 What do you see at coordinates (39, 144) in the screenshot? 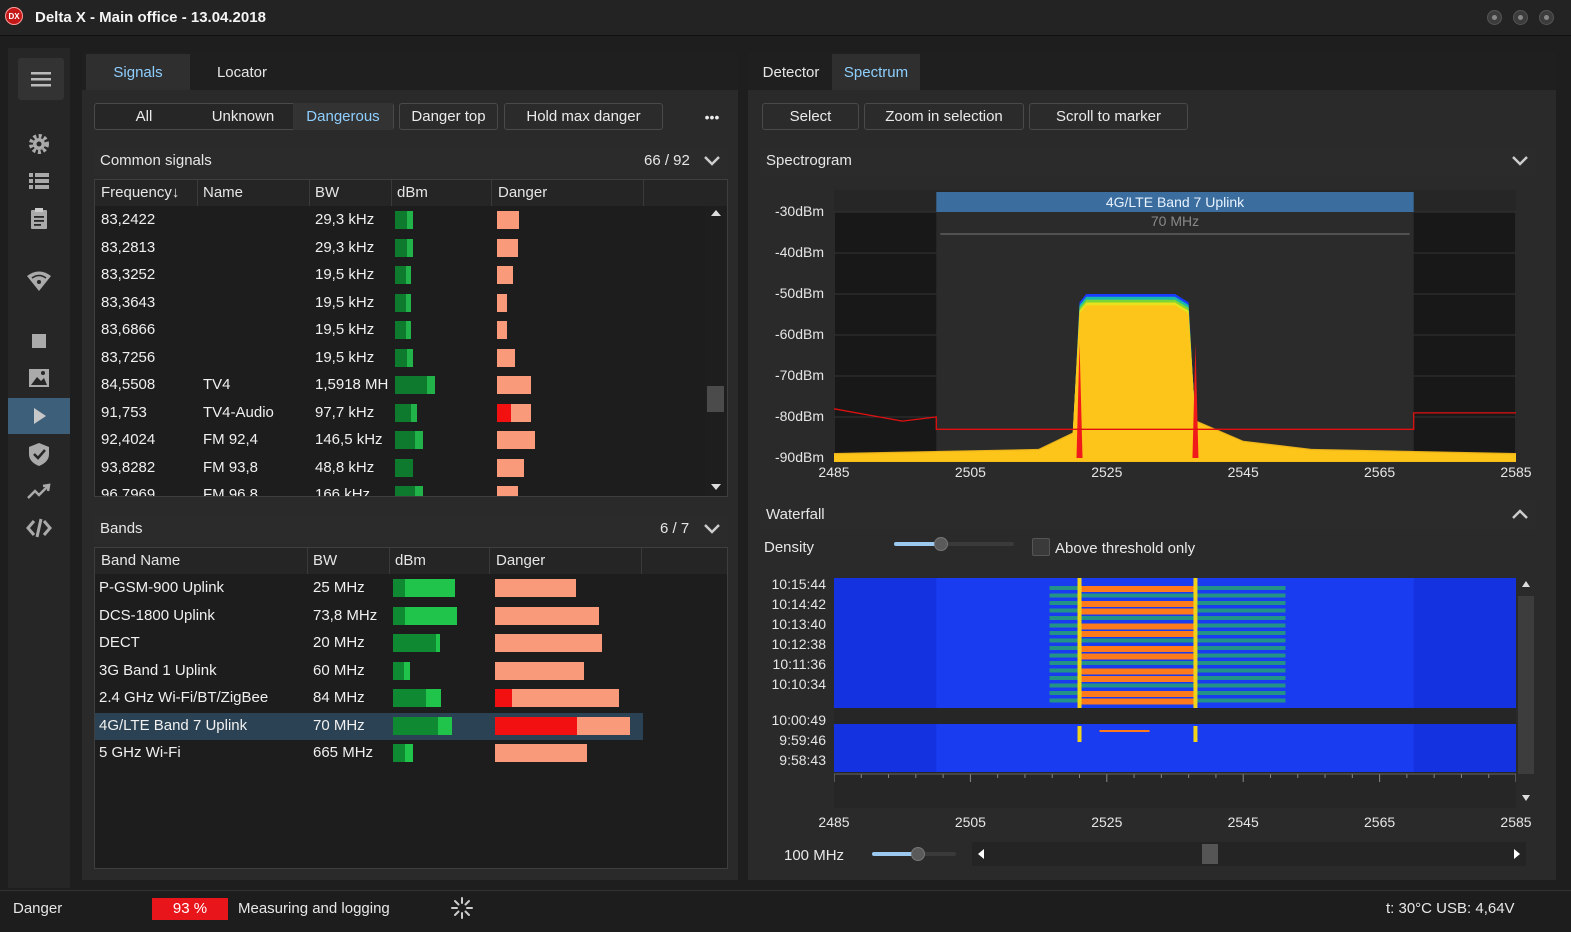
I see `sidebar-item-settings` at bounding box center [39, 144].